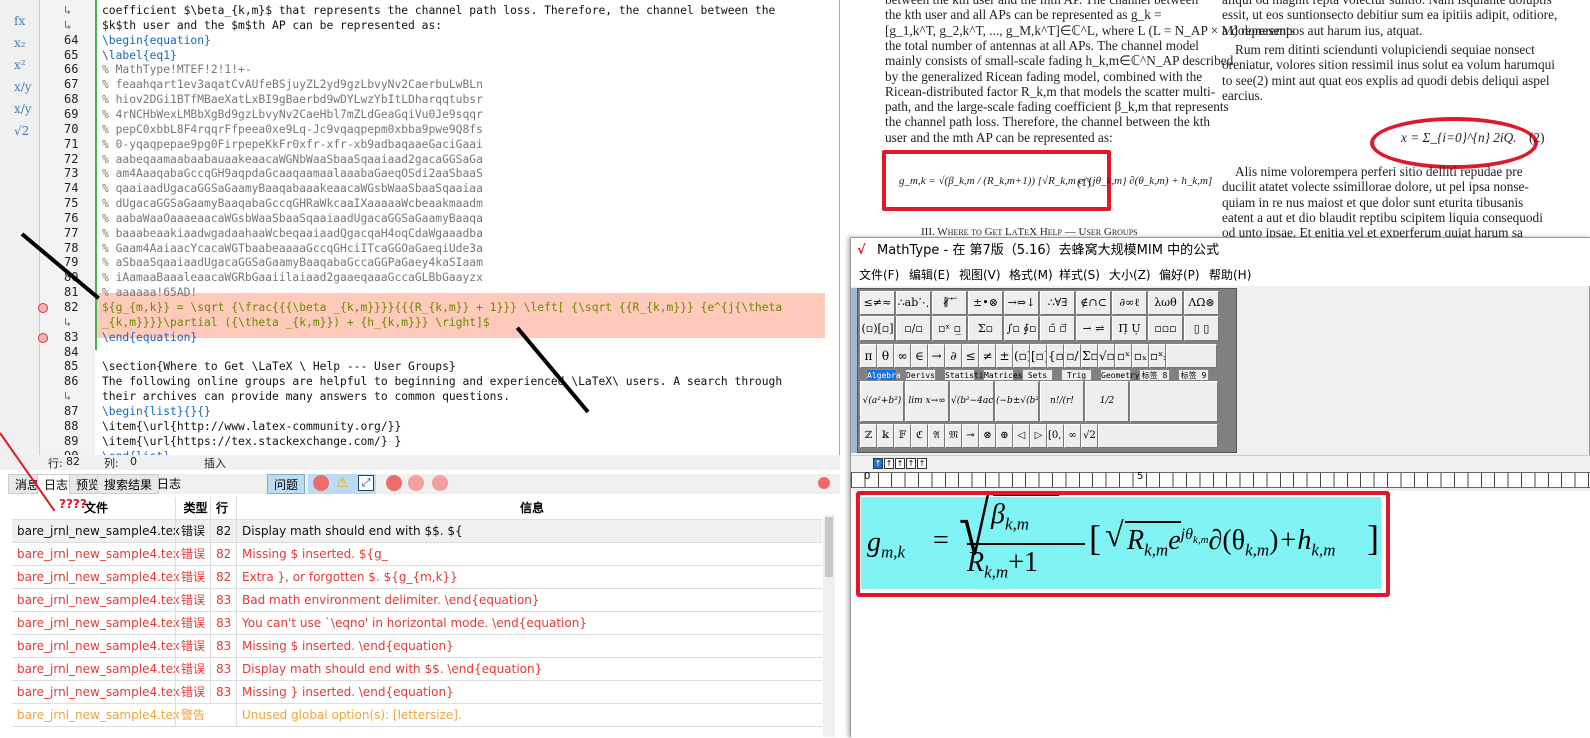 This screenshot has width=1590, height=738. Describe the element at coordinates (321, 483) in the screenshot. I see `errors-filter-icon` at that location.